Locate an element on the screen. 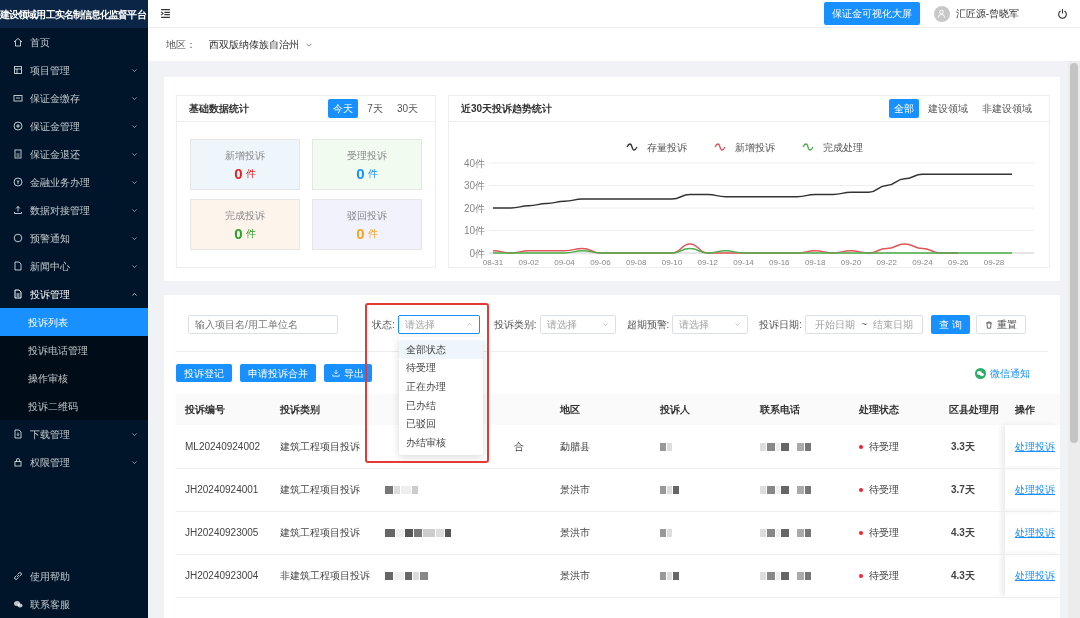  menu-item: 保证金缴存 is located at coordinates (74, 98).